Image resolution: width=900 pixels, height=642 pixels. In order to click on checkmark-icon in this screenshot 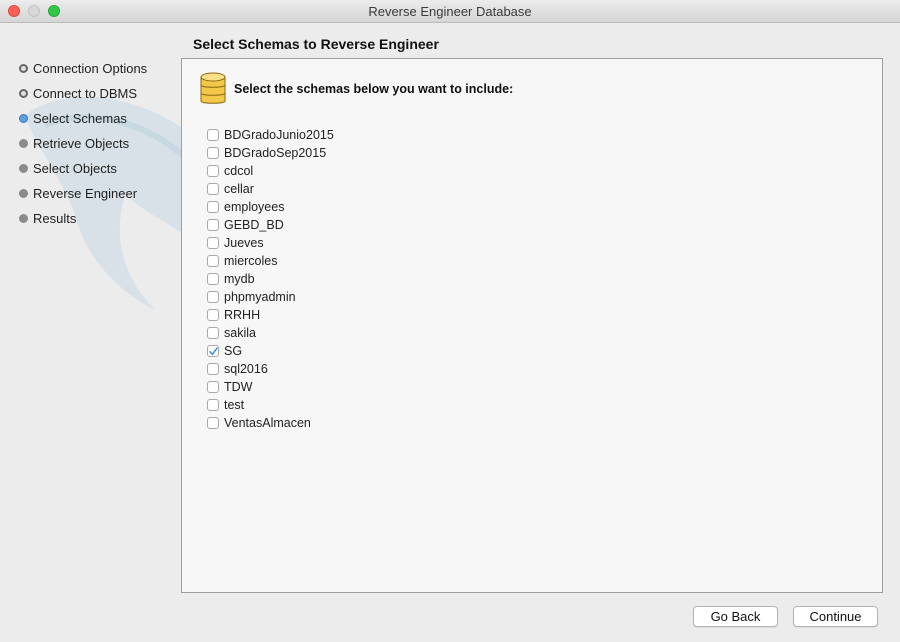, I will do `click(213, 351)`.